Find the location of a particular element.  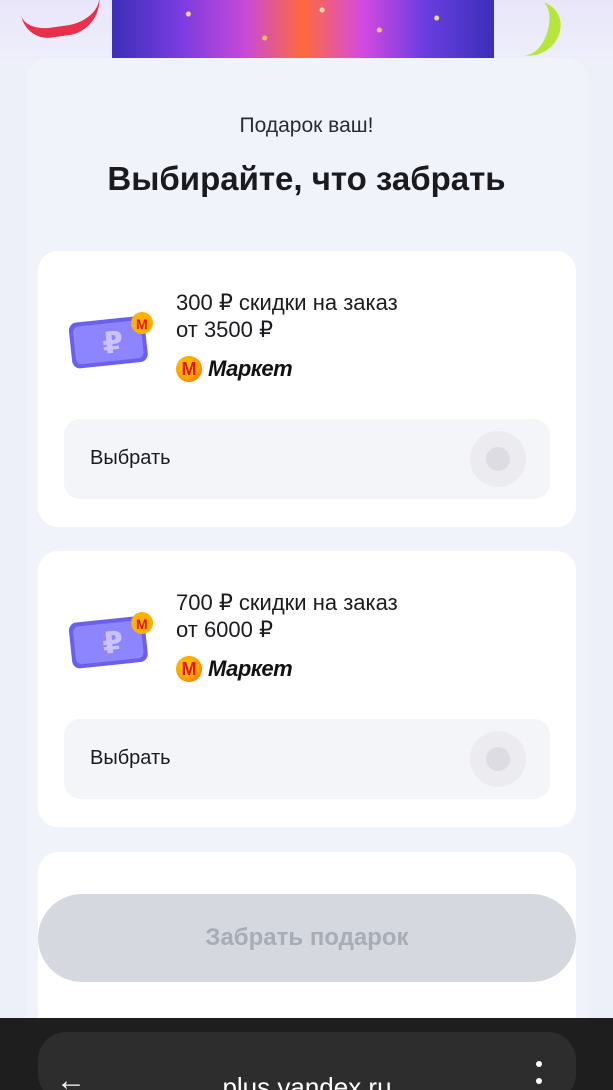

more-vertical-icon is located at coordinates (539, 1073).